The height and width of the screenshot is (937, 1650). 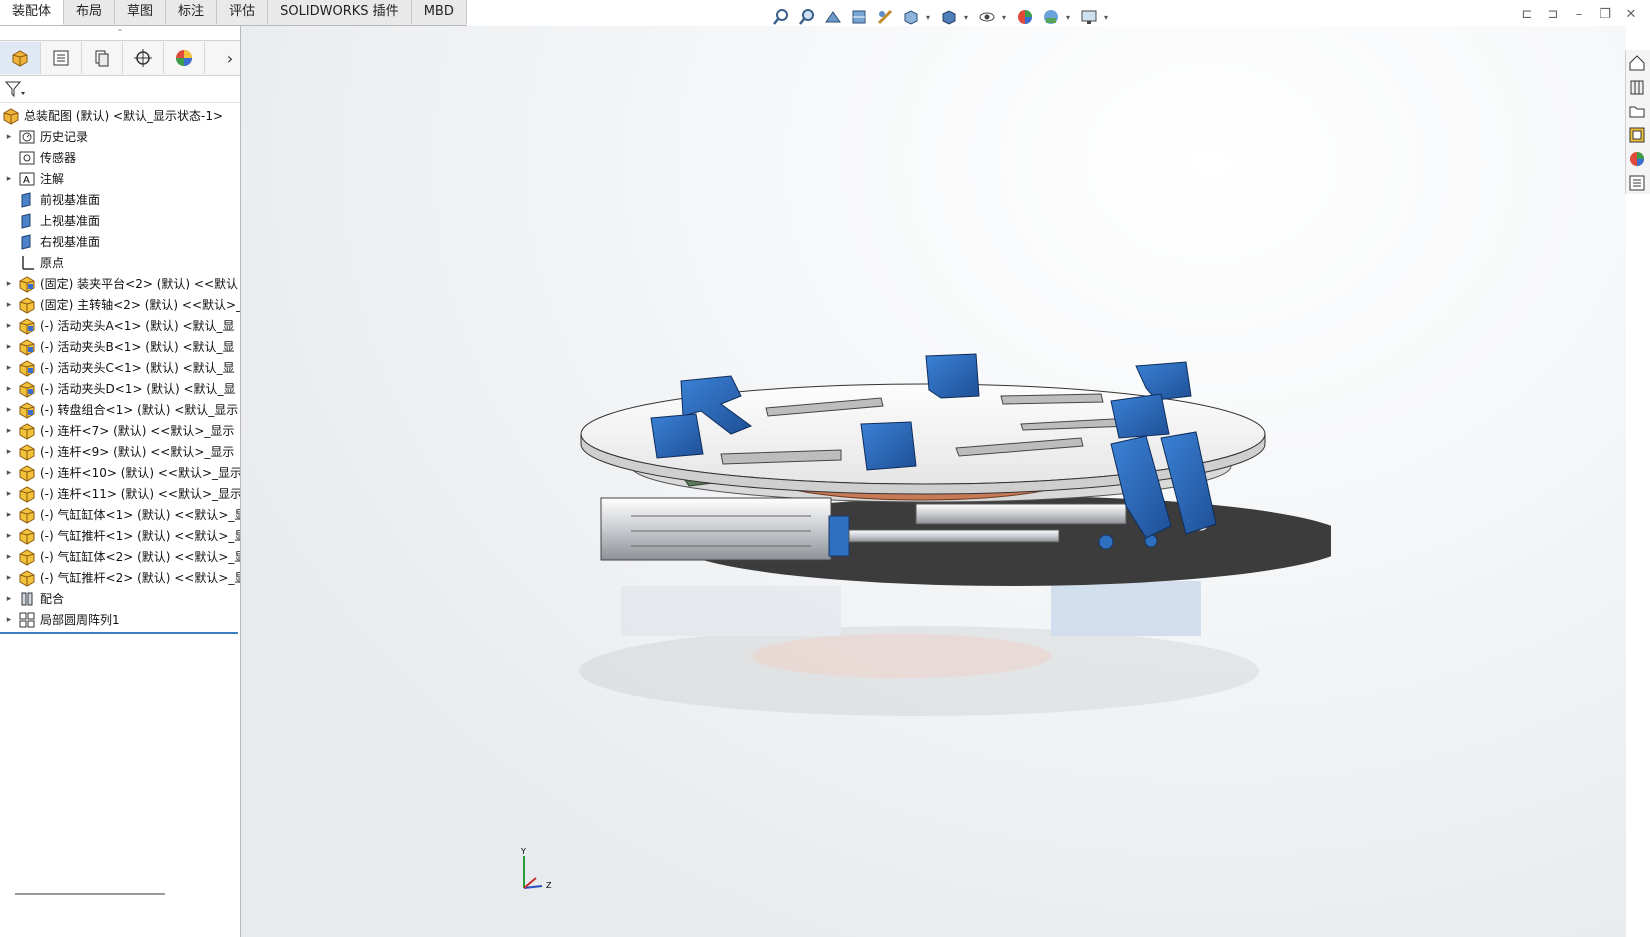 I want to click on floor-reflection, so click(x=919, y=648).